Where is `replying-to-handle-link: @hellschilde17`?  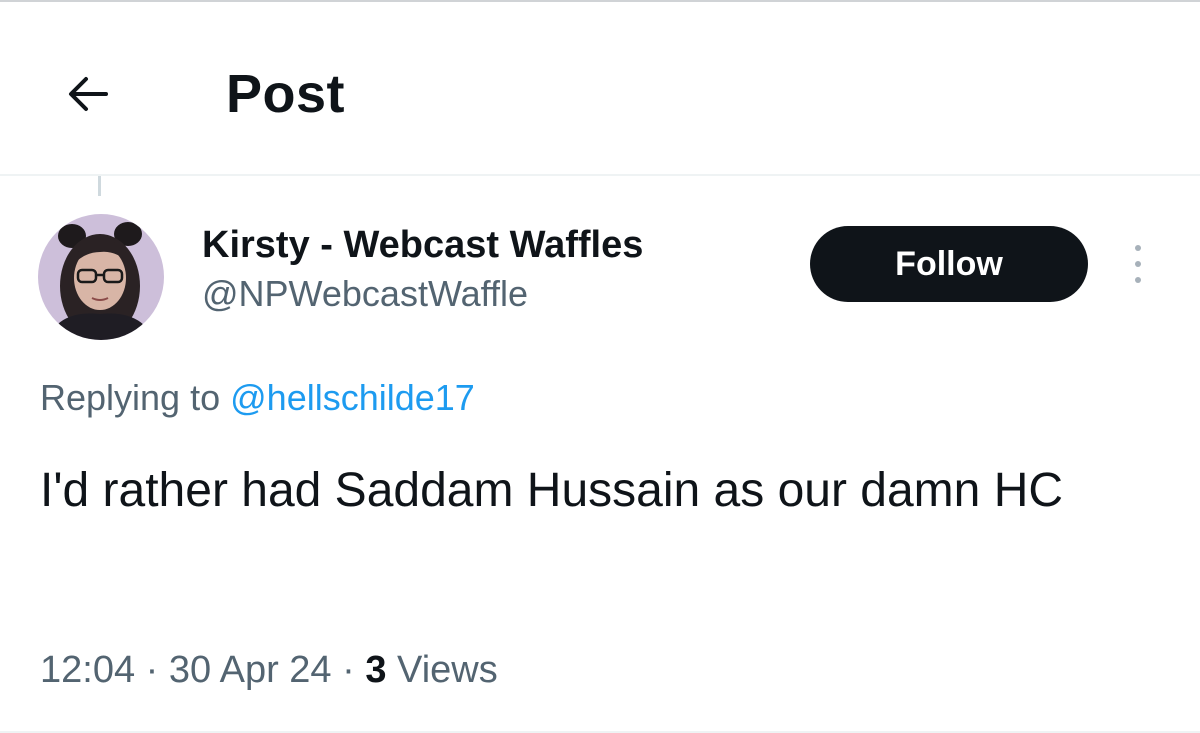 replying-to-handle-link: @hellschilde17 is located at coordinates (352, 397).